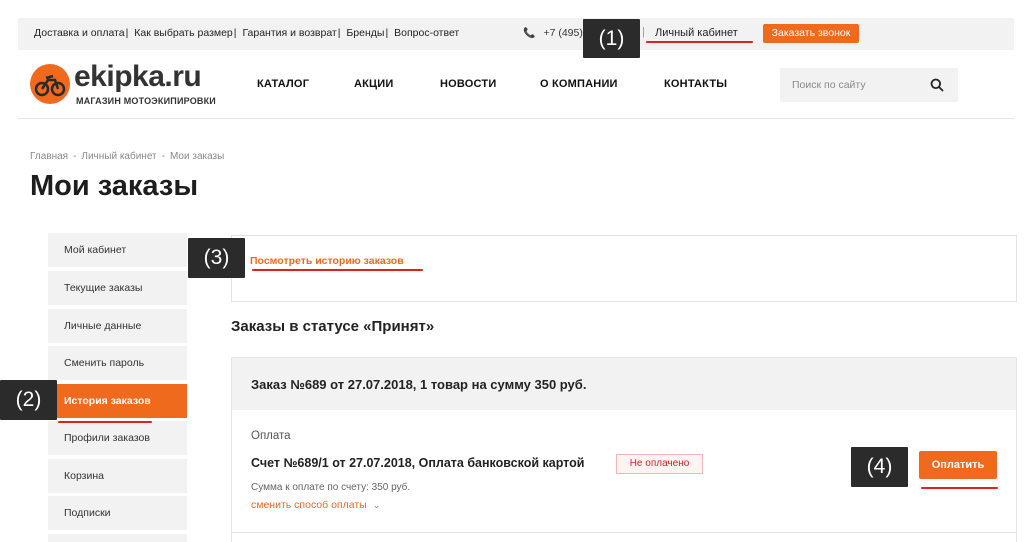 This screenshot has height=542, width=1024. I want to click on order-divider, so click(624, 532).